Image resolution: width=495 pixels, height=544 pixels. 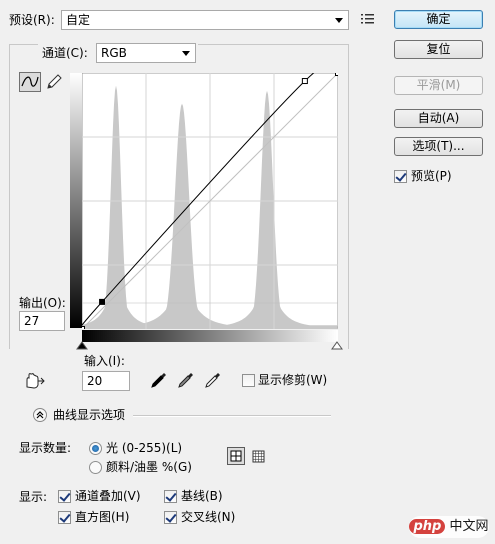 I want to click on toggle-curve-options-button, so click(x=40, y=415).